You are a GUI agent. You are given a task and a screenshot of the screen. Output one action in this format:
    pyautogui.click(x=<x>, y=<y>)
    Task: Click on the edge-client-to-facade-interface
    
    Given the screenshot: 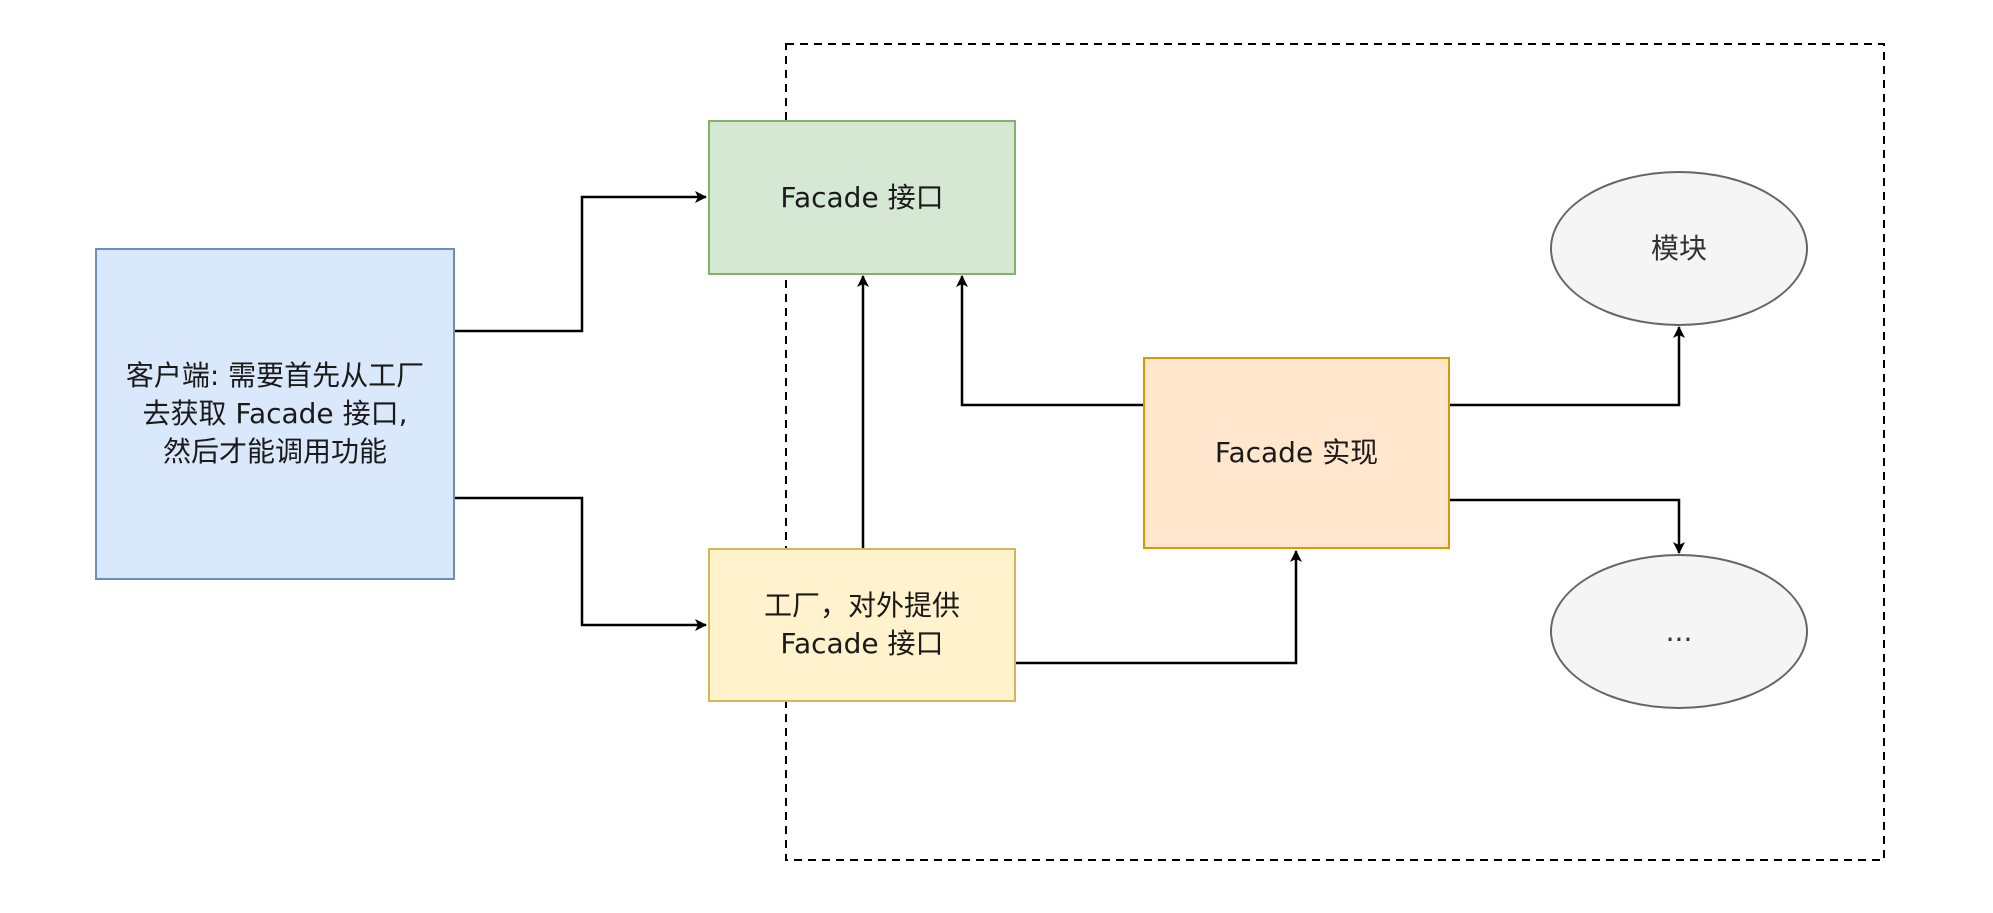 What is the action you would take?
    pyautogui.click(x=581, y=262)
    